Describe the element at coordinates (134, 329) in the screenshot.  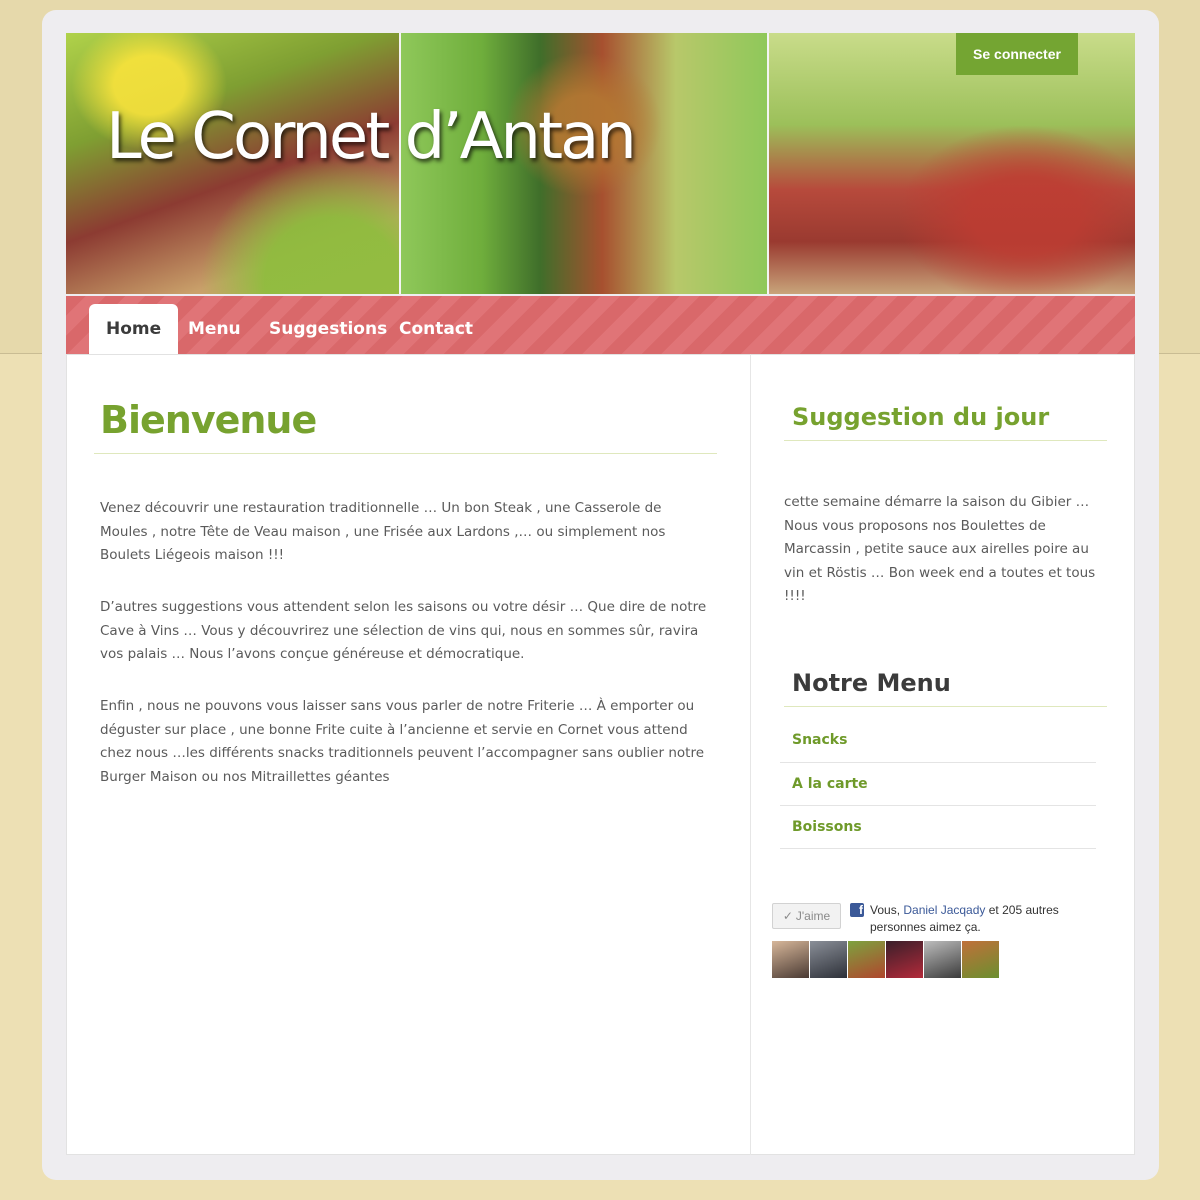
I see `nav-item-home: Home` at that location.